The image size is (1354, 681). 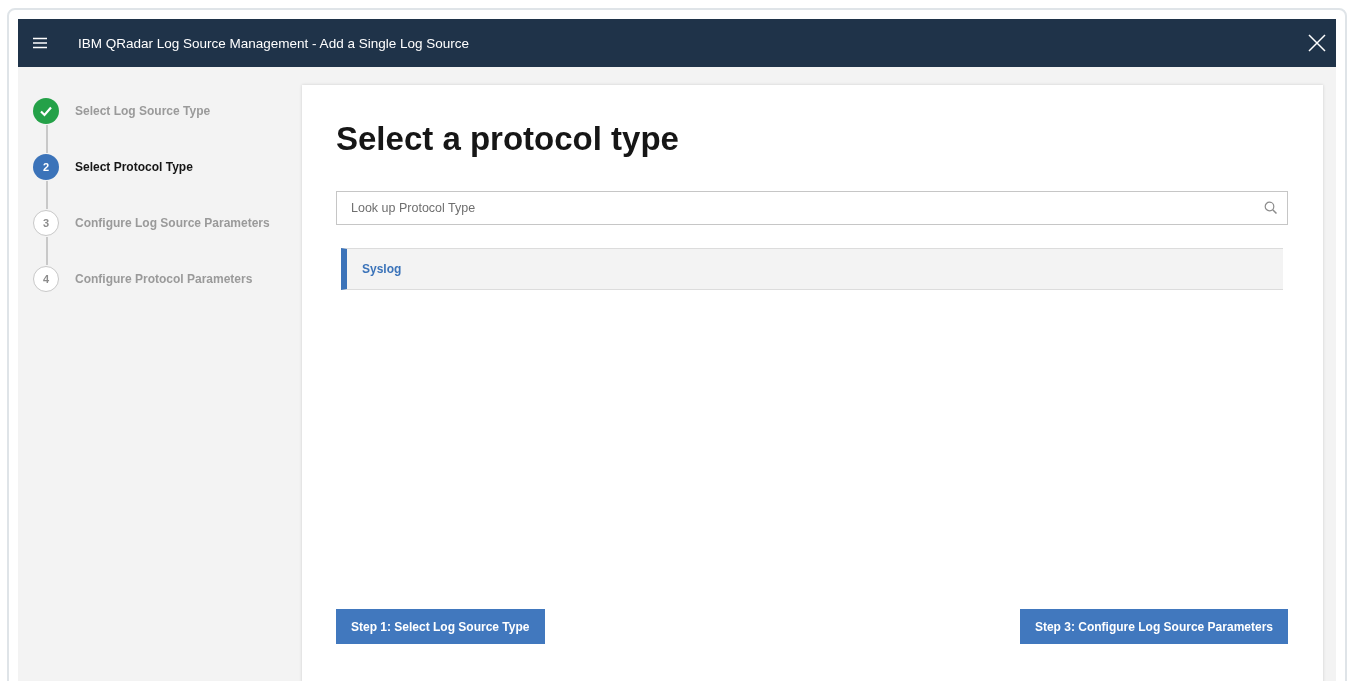 What do you see at coordinates (134, 167) in the screenshot?
I see `step-label: Select Protocol Type` at bounding box center [134, 167].